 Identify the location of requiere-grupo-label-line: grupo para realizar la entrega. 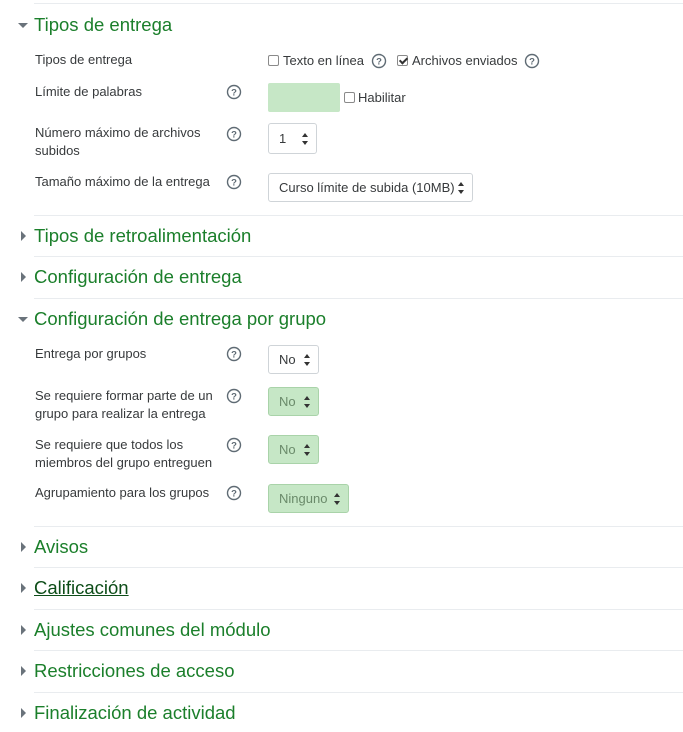
(120, 413).